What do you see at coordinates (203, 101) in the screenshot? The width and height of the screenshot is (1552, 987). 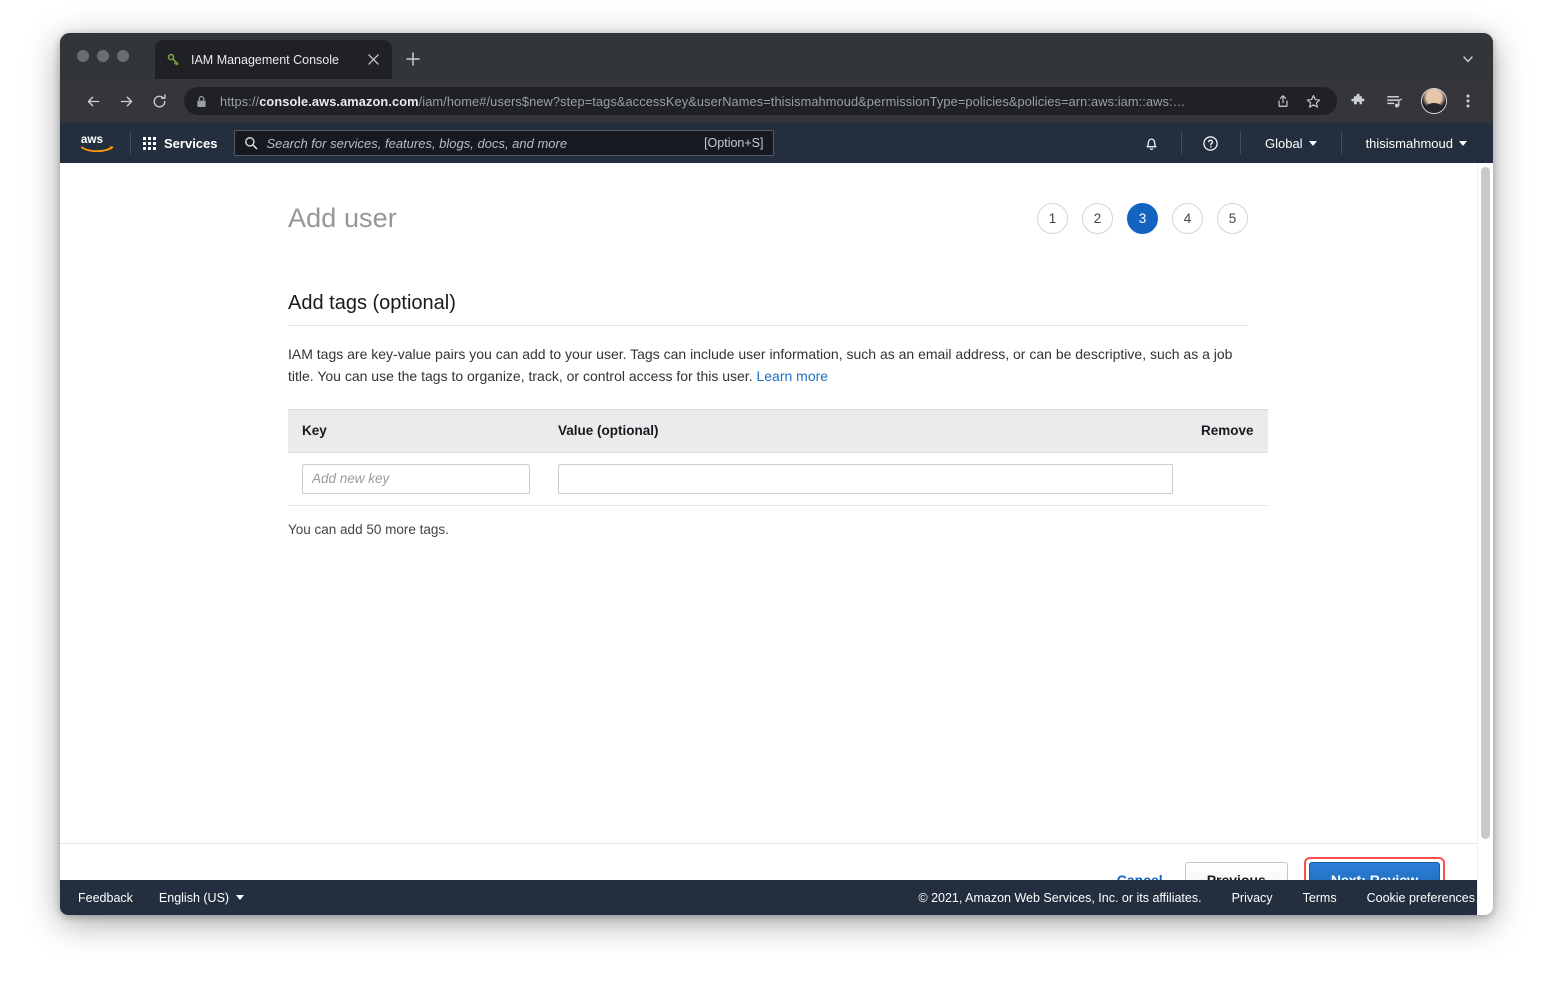 I see `lock-icon` at bounding box center [203, 101].